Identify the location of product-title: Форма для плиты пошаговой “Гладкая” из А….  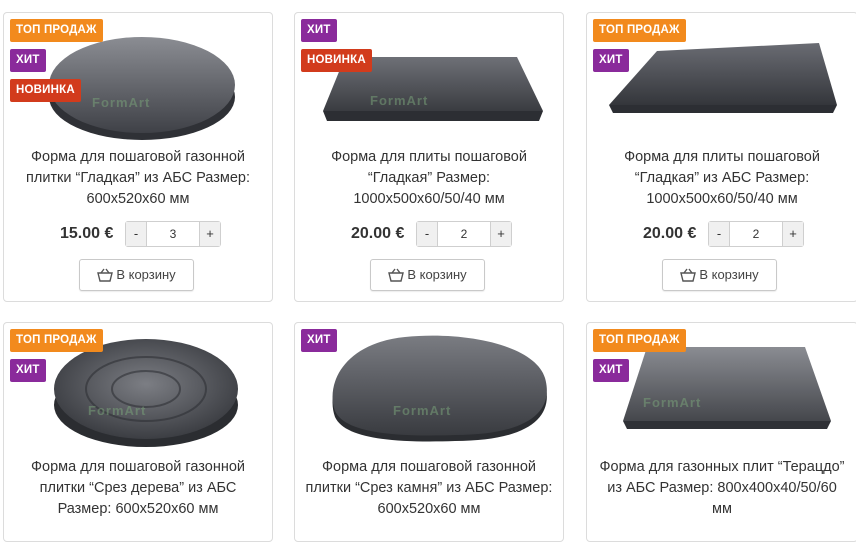
(722, 178).